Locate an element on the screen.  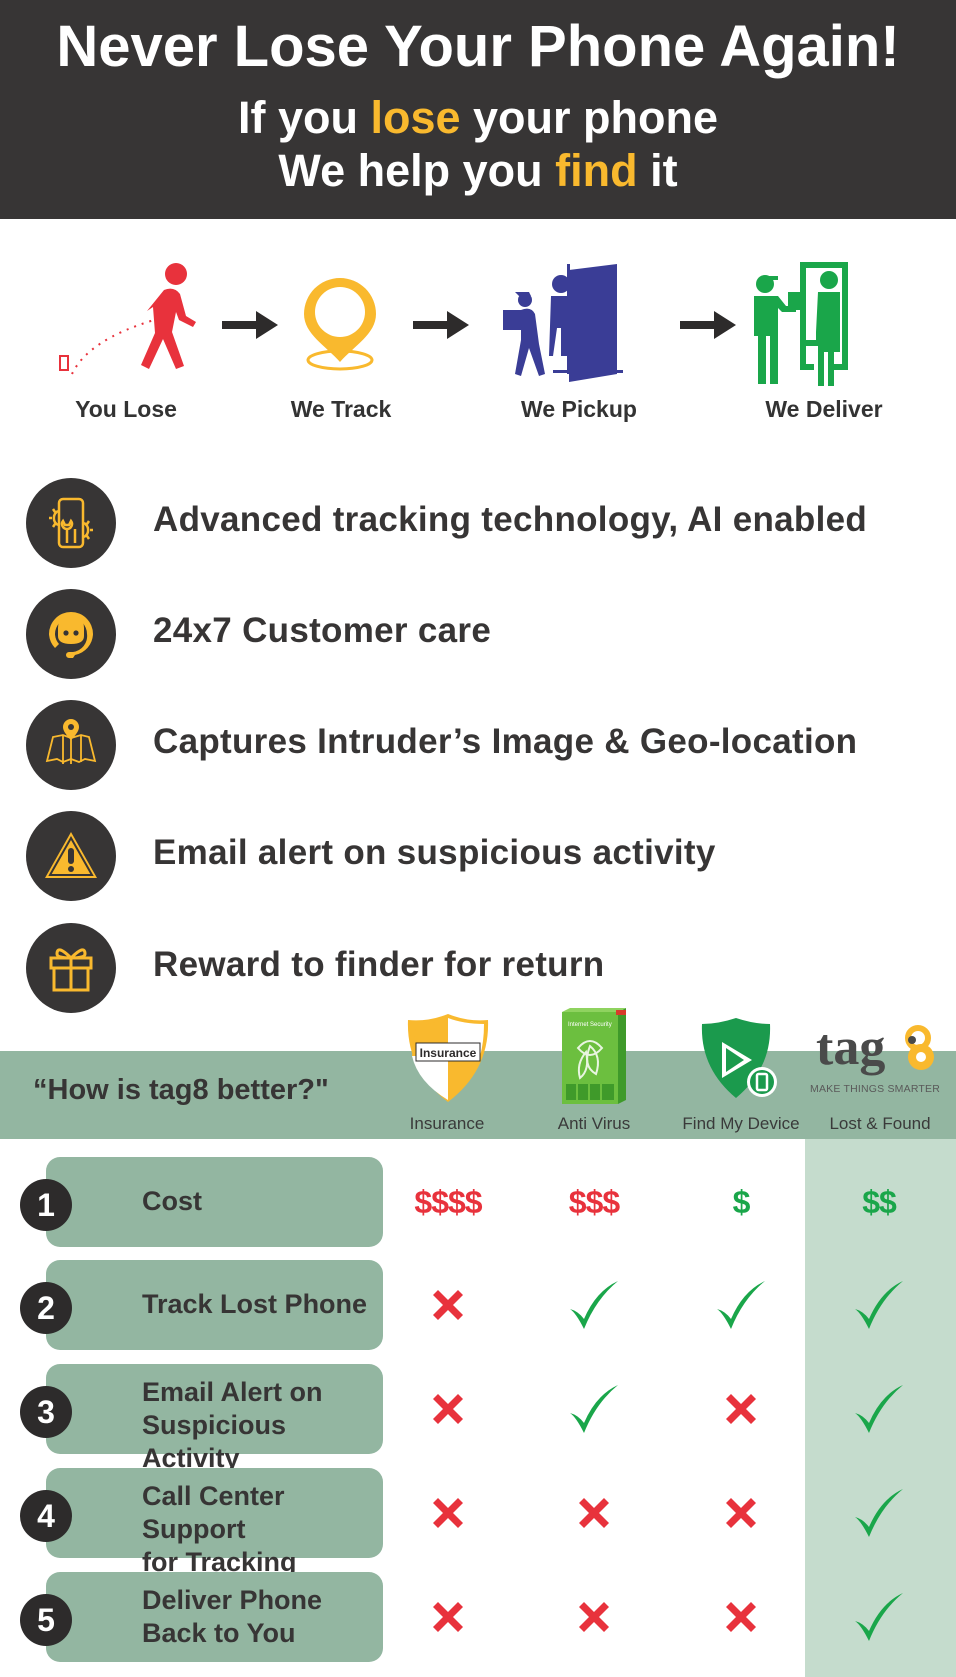
step-label: We Deliver is located at coordinates (824, 409).